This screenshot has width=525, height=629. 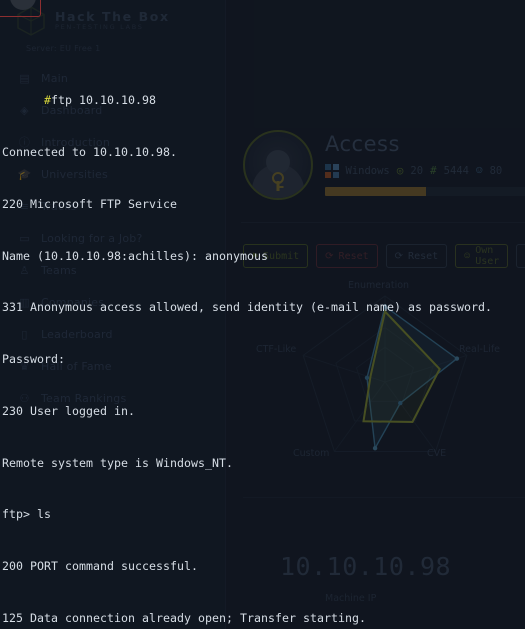 What do you see at coordinates (118, 462) in the screenshot?
I see `terminal-line: Remote system type is Windows_NT.` at bounding box center [118, 462].